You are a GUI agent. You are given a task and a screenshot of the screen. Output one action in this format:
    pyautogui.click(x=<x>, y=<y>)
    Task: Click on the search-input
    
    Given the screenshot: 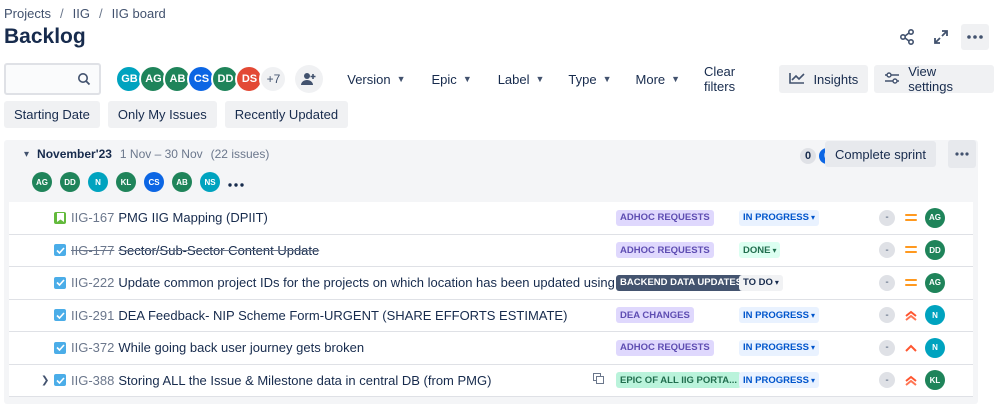 What is the action you would take?
    pyautogui.click(x=53, y=79)
    